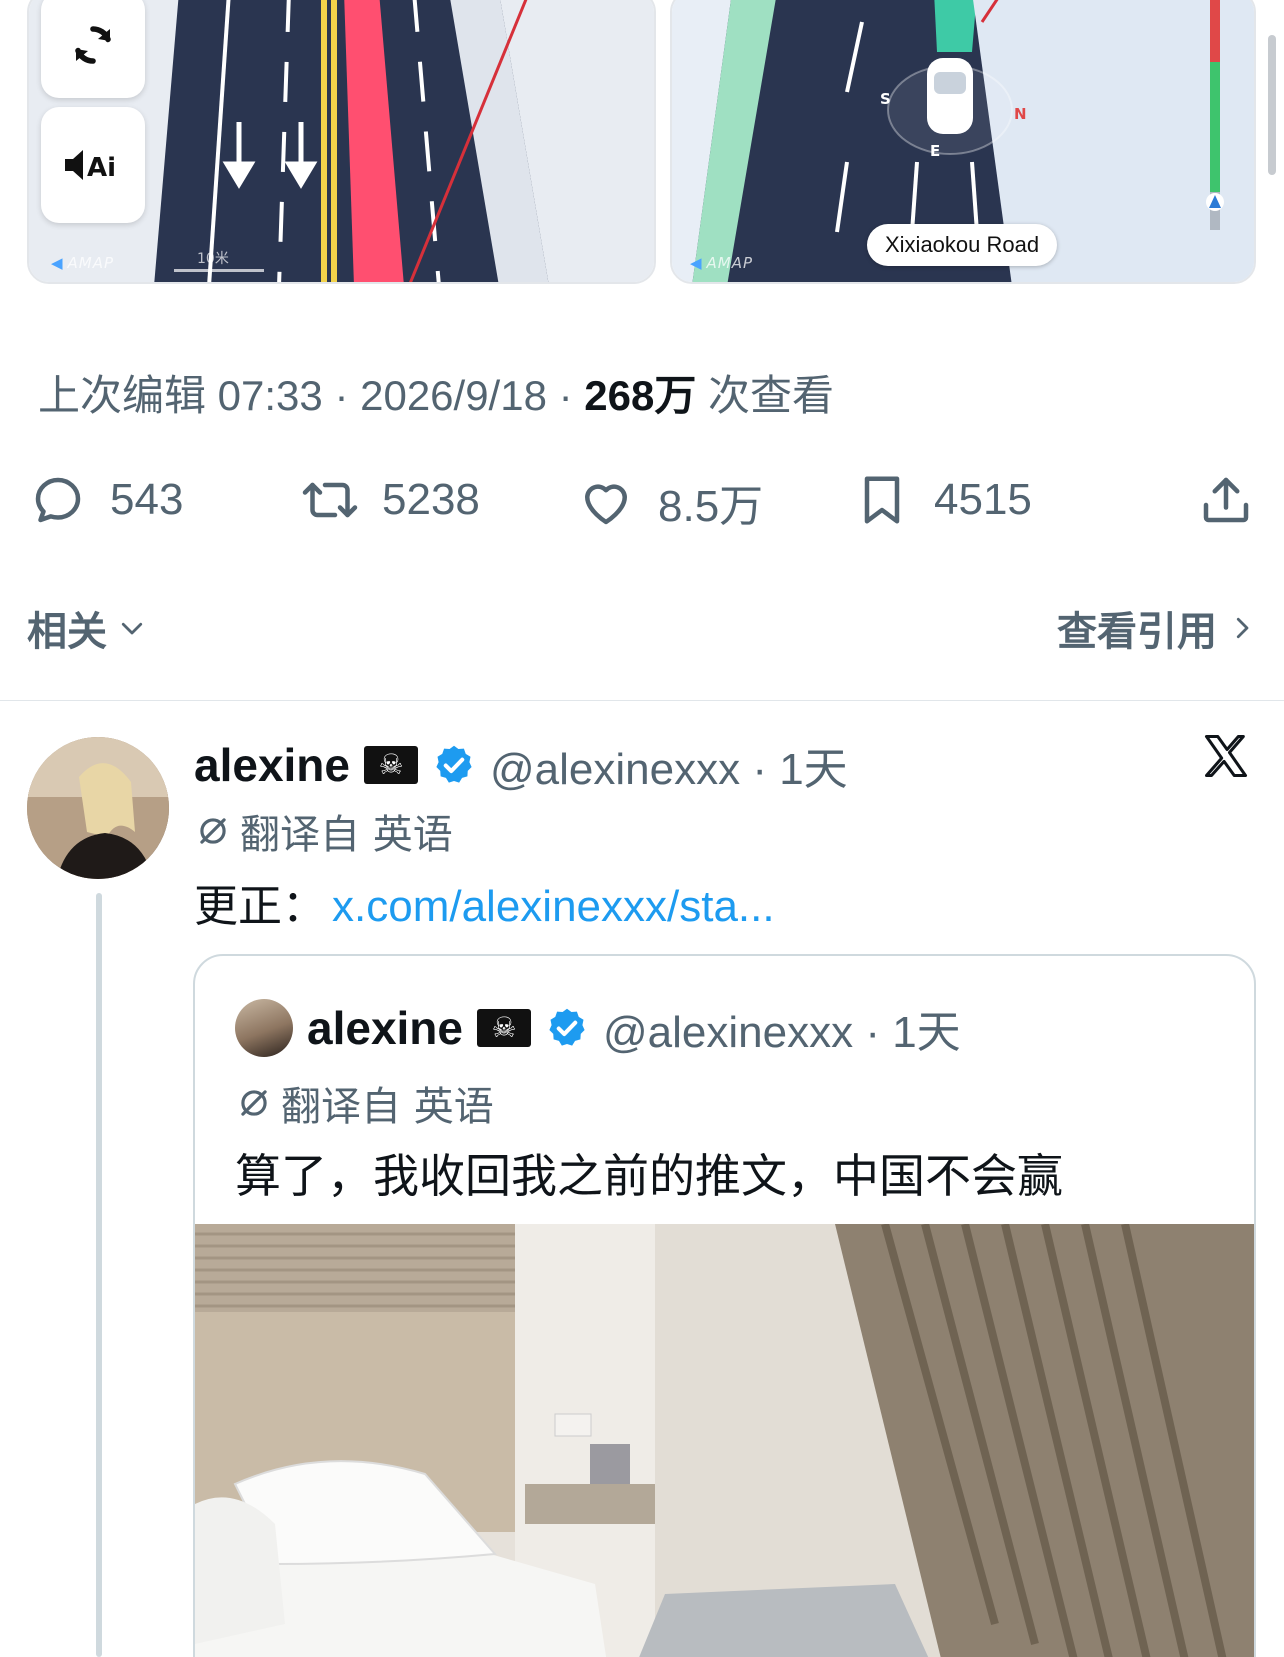 Image resolution: width=1284 pixels, height=1657 pixels. Describe the element at coordinates (598, 1028) in the screenshot. I see `quoted-tweet-header: alexine ☠ @alexinexxx · 1天` at that location.